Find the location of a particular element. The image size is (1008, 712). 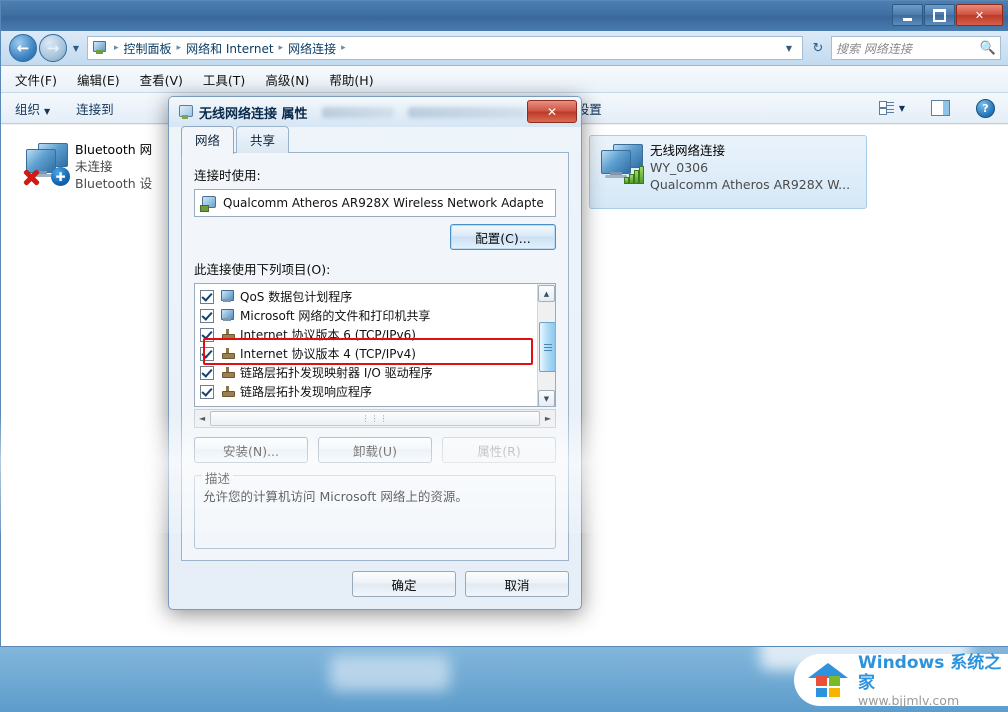

tab-network: 网络 is located at coordinates (208, 140).